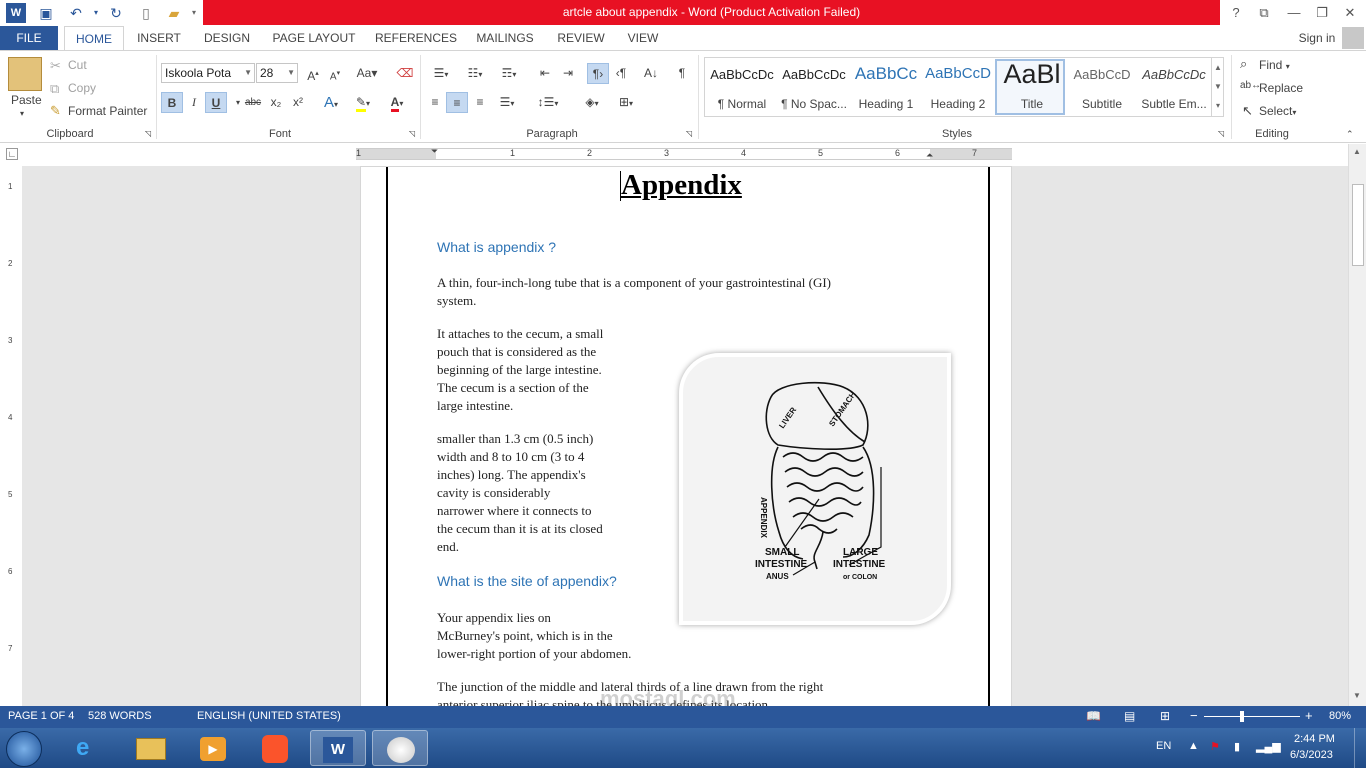 This screenshot has width=1366, height=768. What do you see at coordinates (277, 73) in the screenshot?
I see `font-size-select: 28 ▼` at bounding box center [277, 73].